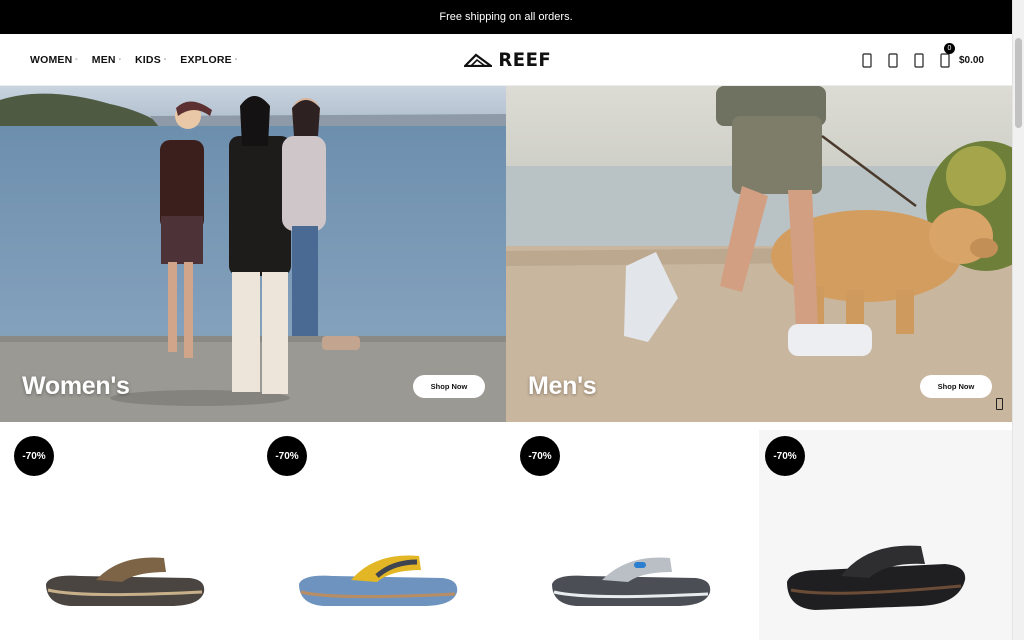 This screenshot has width=1024, height=640. What do you see at coordinates (562, 386) in the screenshot?
I see `hero-men-title: Men's` at bounding box center [562, 386].